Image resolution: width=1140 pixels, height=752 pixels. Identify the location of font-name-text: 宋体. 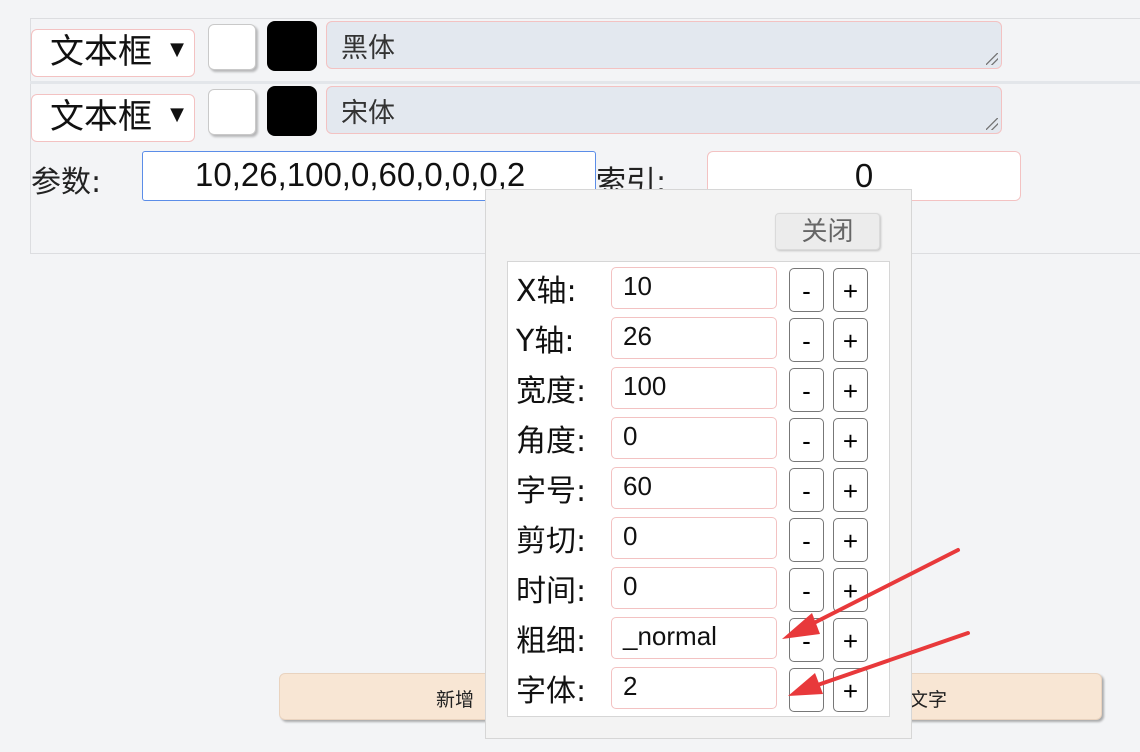
(368, 113).